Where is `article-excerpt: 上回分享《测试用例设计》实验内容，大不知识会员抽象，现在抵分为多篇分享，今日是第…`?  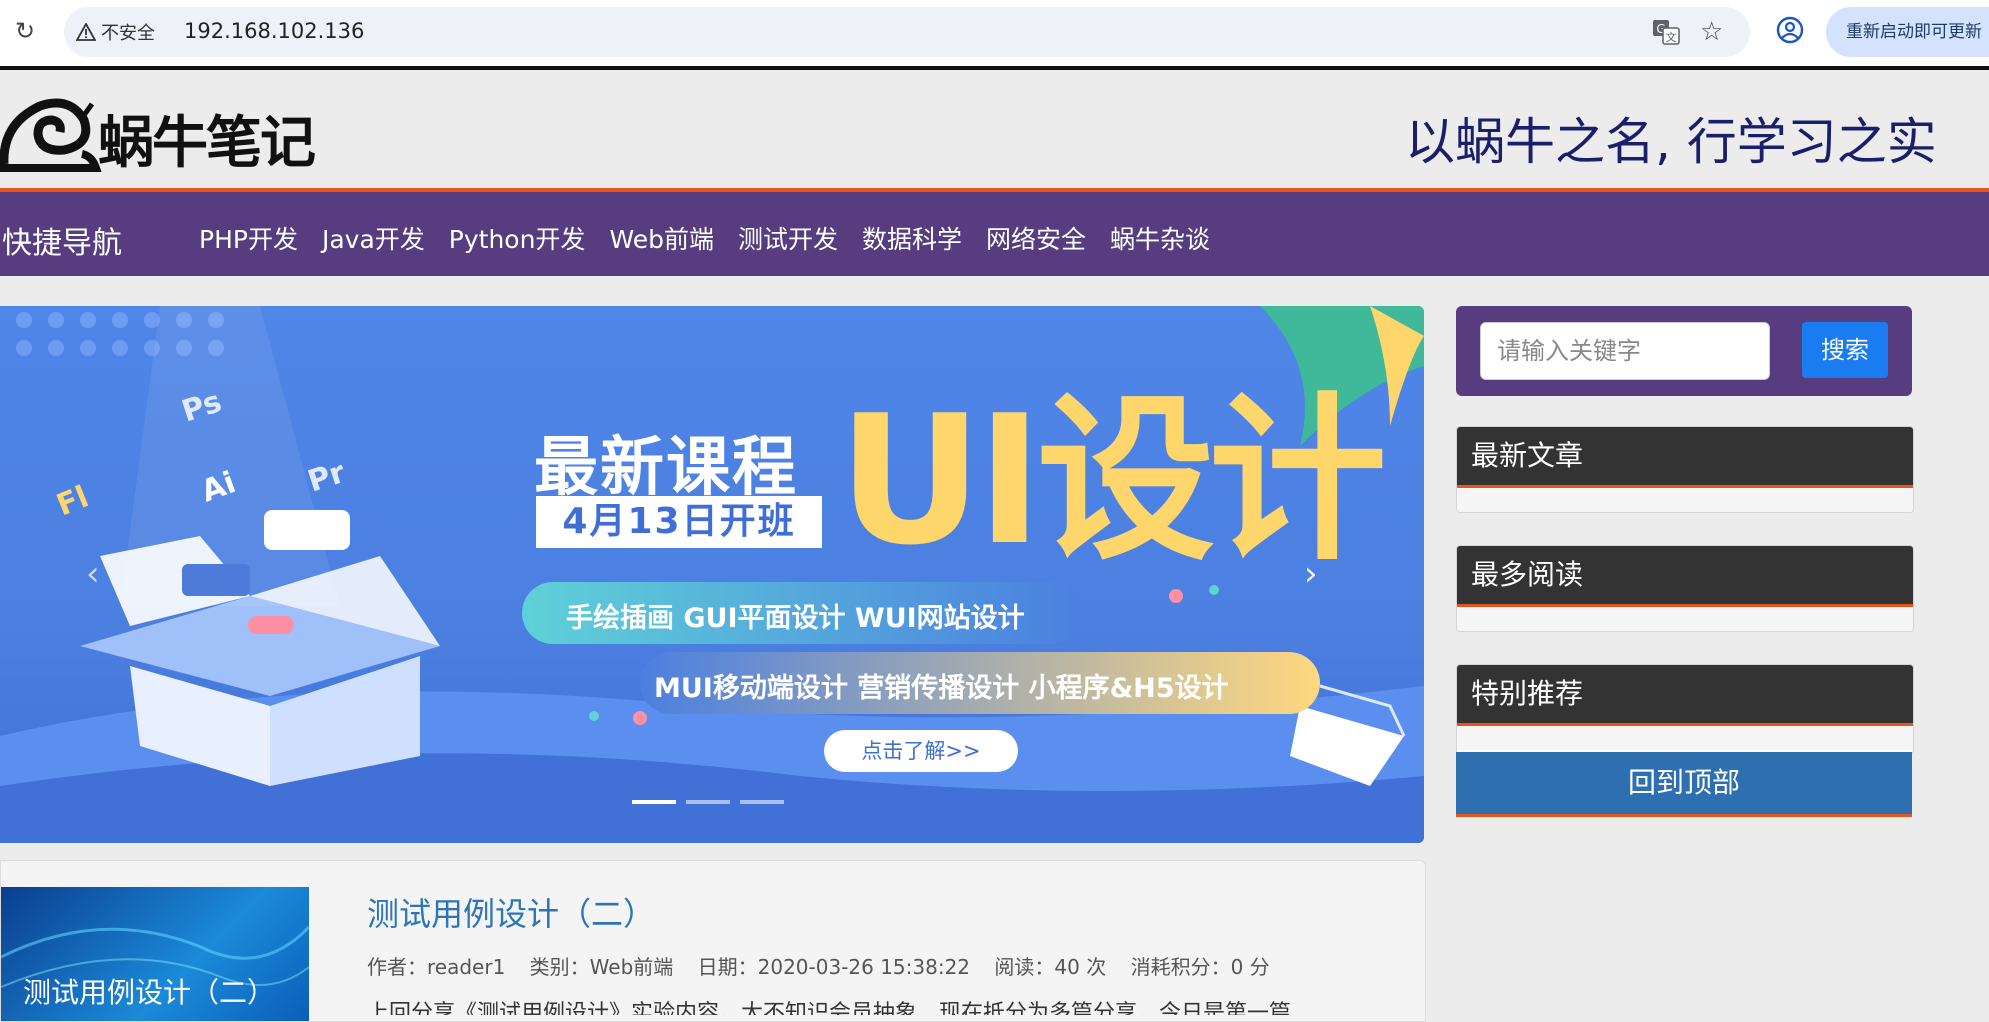 article-excerpt: 上回分享《测试用例设计》实验内容，大不知识会员抽象，现在抵分为多篇分享，今日是第… is located at coordinates (829, 1008).